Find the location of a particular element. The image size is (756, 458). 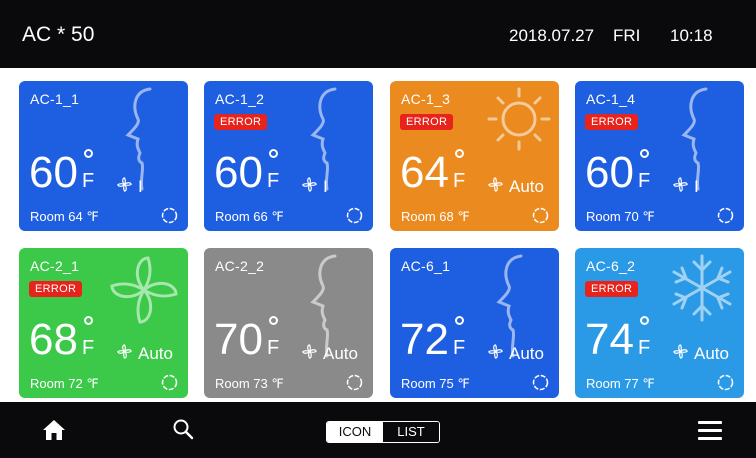

menu-icon is located at coordinates (710, 431).